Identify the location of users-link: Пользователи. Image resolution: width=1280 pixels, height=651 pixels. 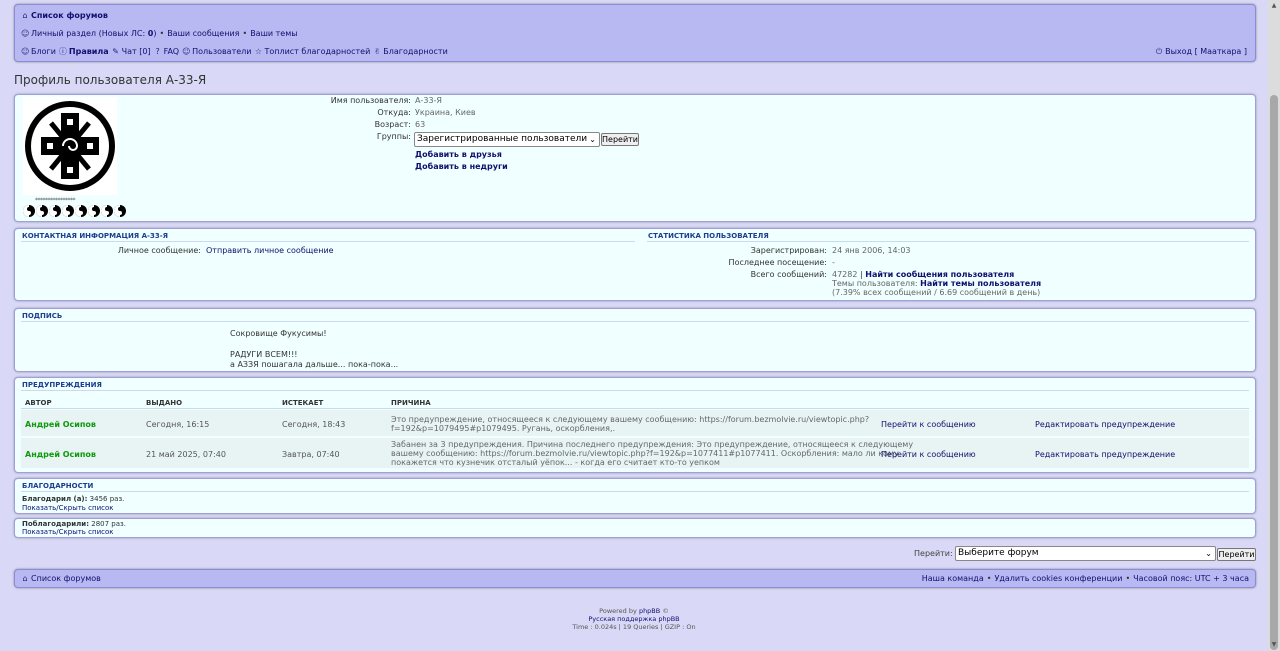
(221, 51).